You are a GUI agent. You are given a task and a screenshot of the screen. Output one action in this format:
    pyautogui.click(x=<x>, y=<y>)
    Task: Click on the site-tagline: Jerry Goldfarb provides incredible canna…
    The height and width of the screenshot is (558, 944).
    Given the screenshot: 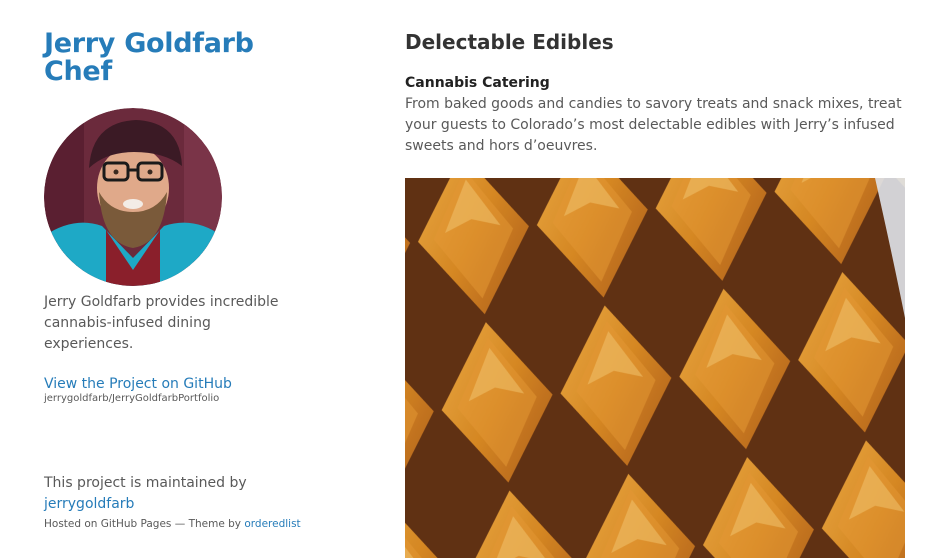 What is the action you would take?
    pyautogui.click(x=161, y=323)
    